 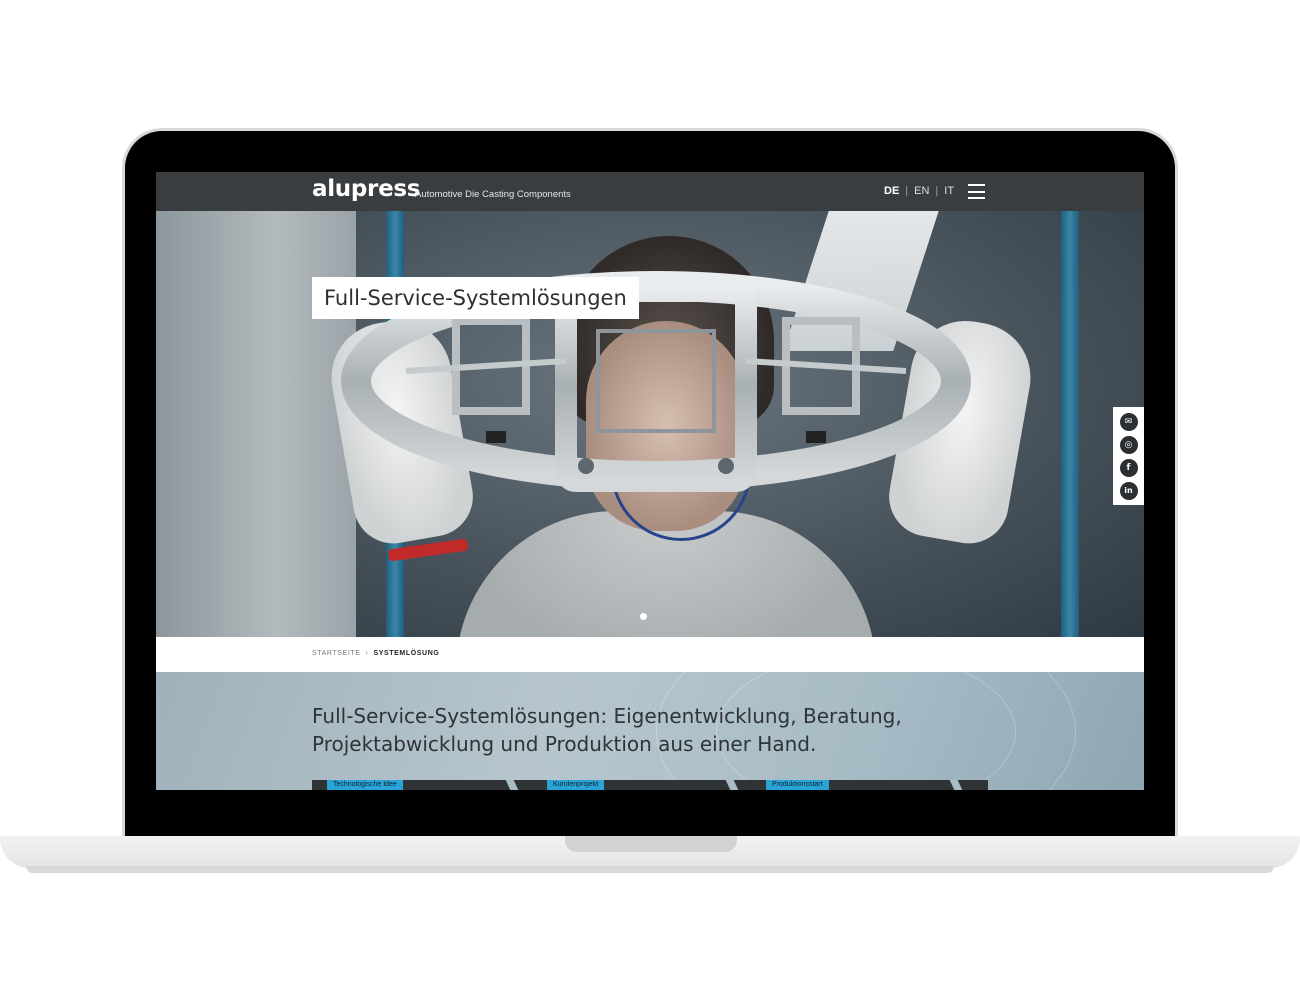 I want to click on hero-title: Full-Service-Systemlösungen, so click(x=475, y=298).